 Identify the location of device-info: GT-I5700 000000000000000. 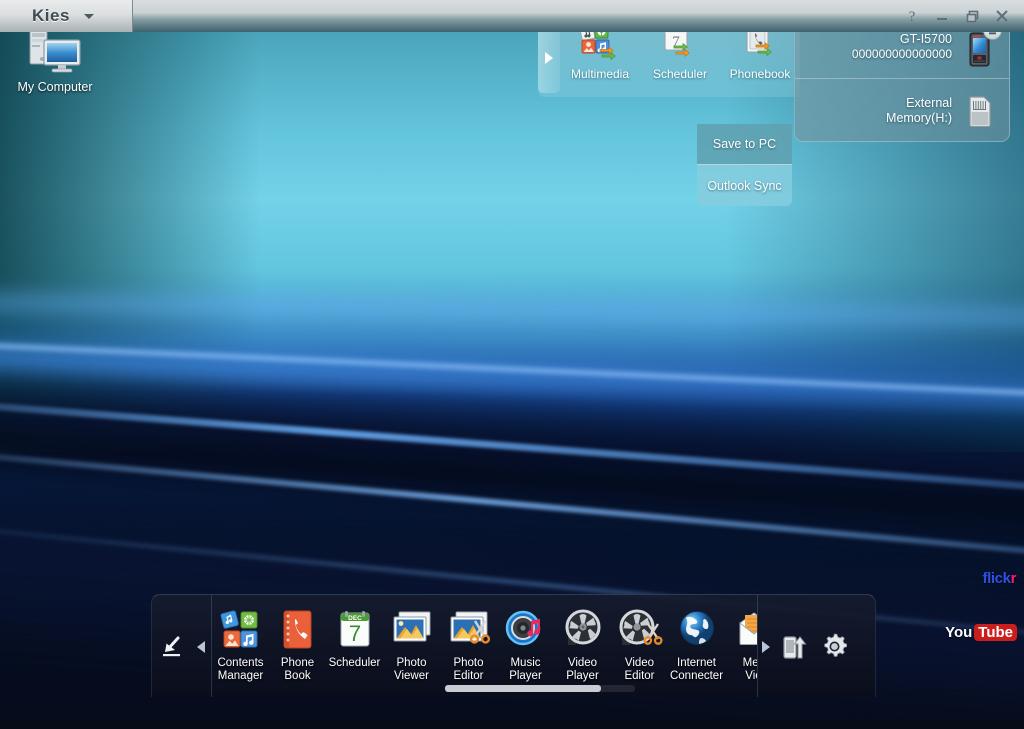
(902, 47).